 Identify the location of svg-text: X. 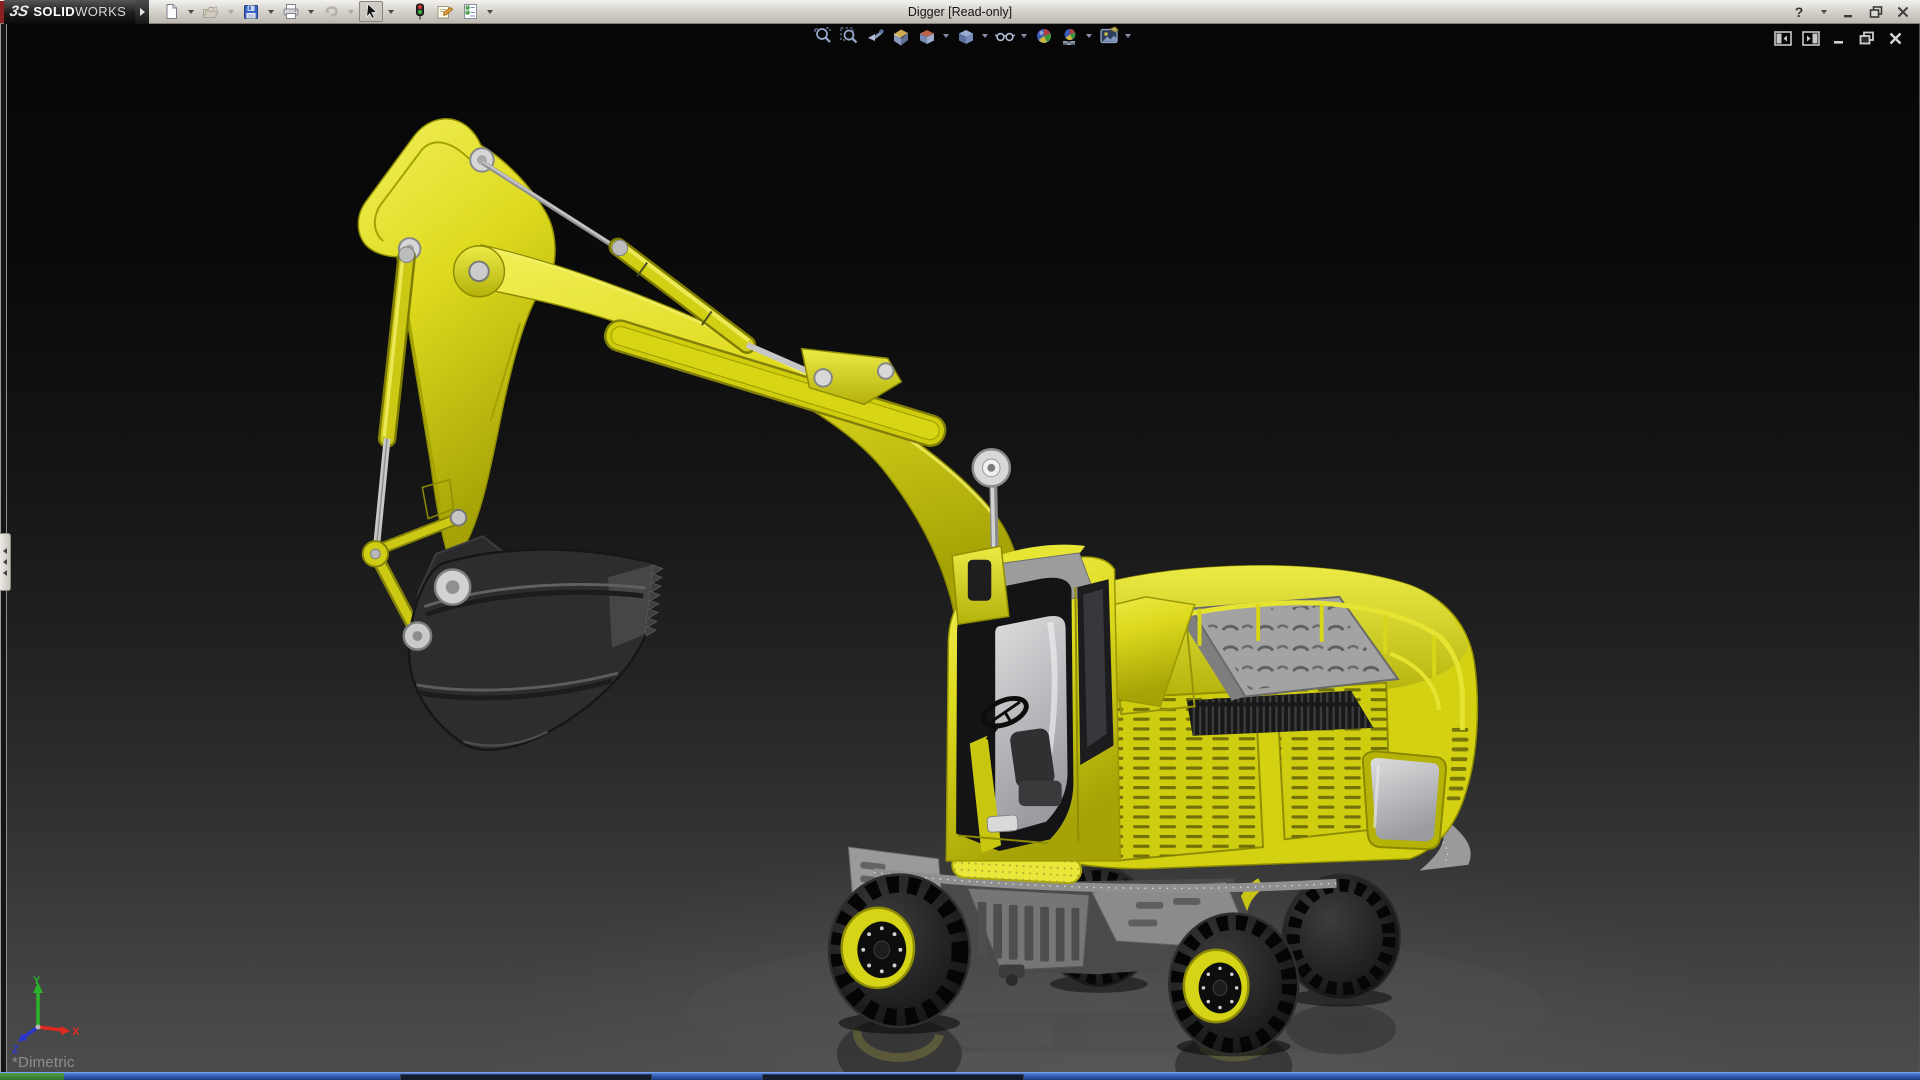
(76, 1032).